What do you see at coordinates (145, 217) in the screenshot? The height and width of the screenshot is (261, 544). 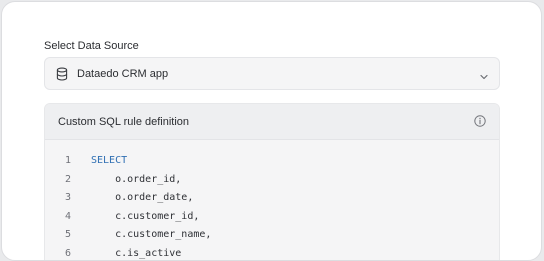 I see `sql-code-text: c.customer_id,` at bounding box center [145, 217].